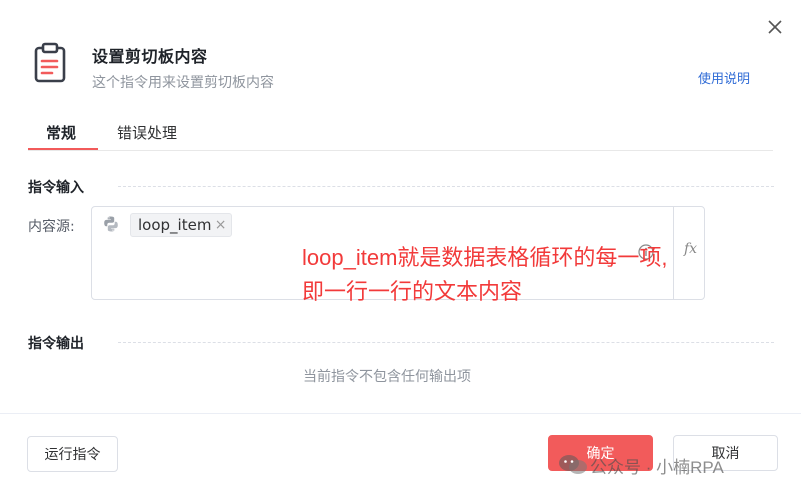  Describe the element at coordinates (573, 464) in the screenshot. I see `wechat-logo-icon` at that location.